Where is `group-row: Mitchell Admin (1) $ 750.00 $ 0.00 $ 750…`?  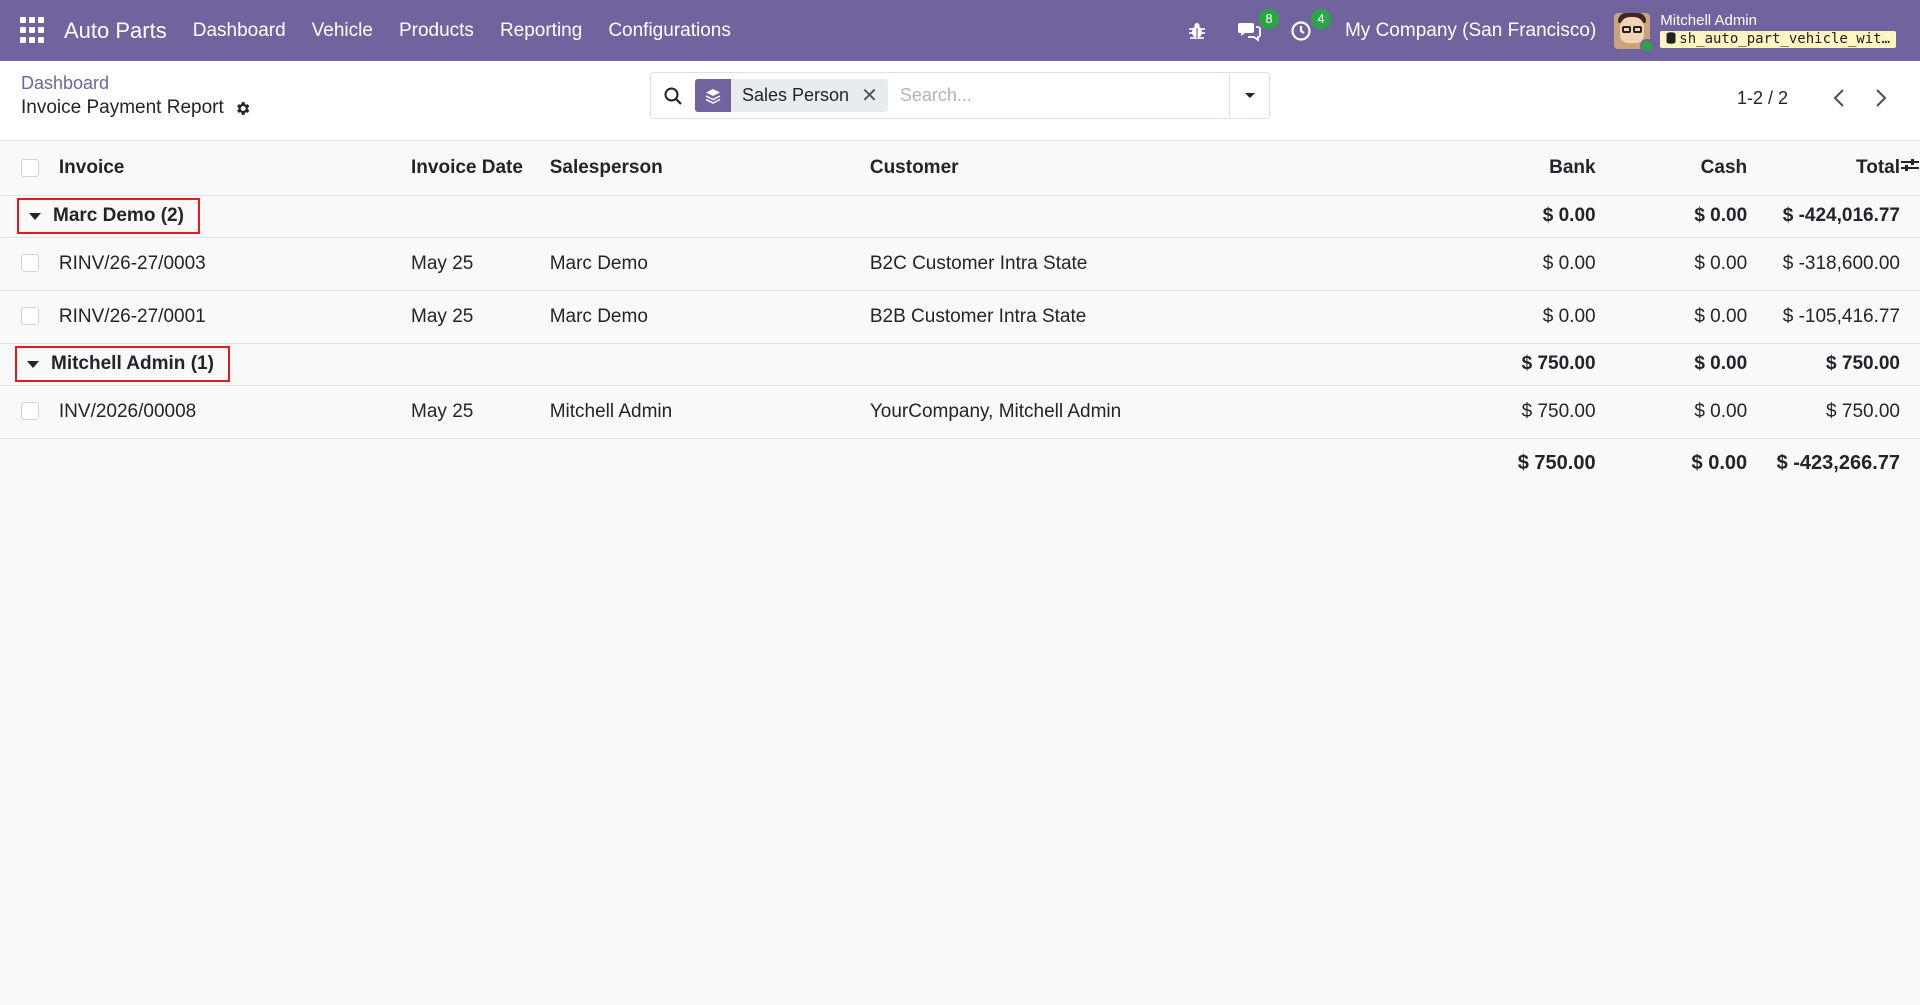 group-row: Mitchell Admin (1) $ 750.00 $ 0.00 $ 750… is located at coordinates (960, 364).